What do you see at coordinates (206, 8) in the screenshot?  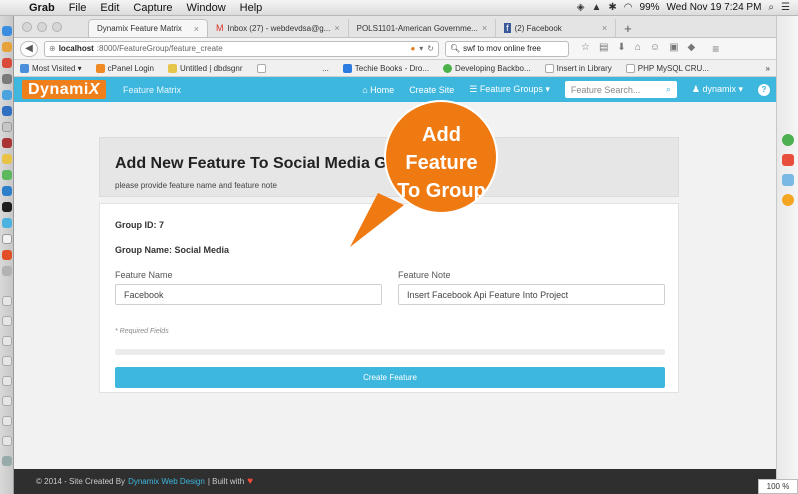 I see `menu-window: Window` at bounding box center [206, 8].